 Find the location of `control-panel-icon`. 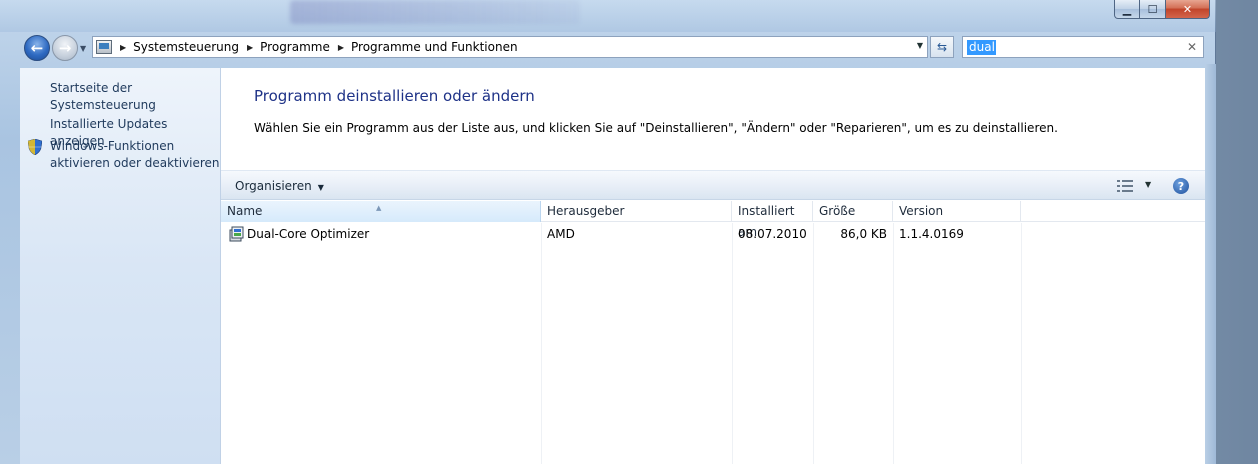

control-panel-icon is located at coordinates (104, 47).